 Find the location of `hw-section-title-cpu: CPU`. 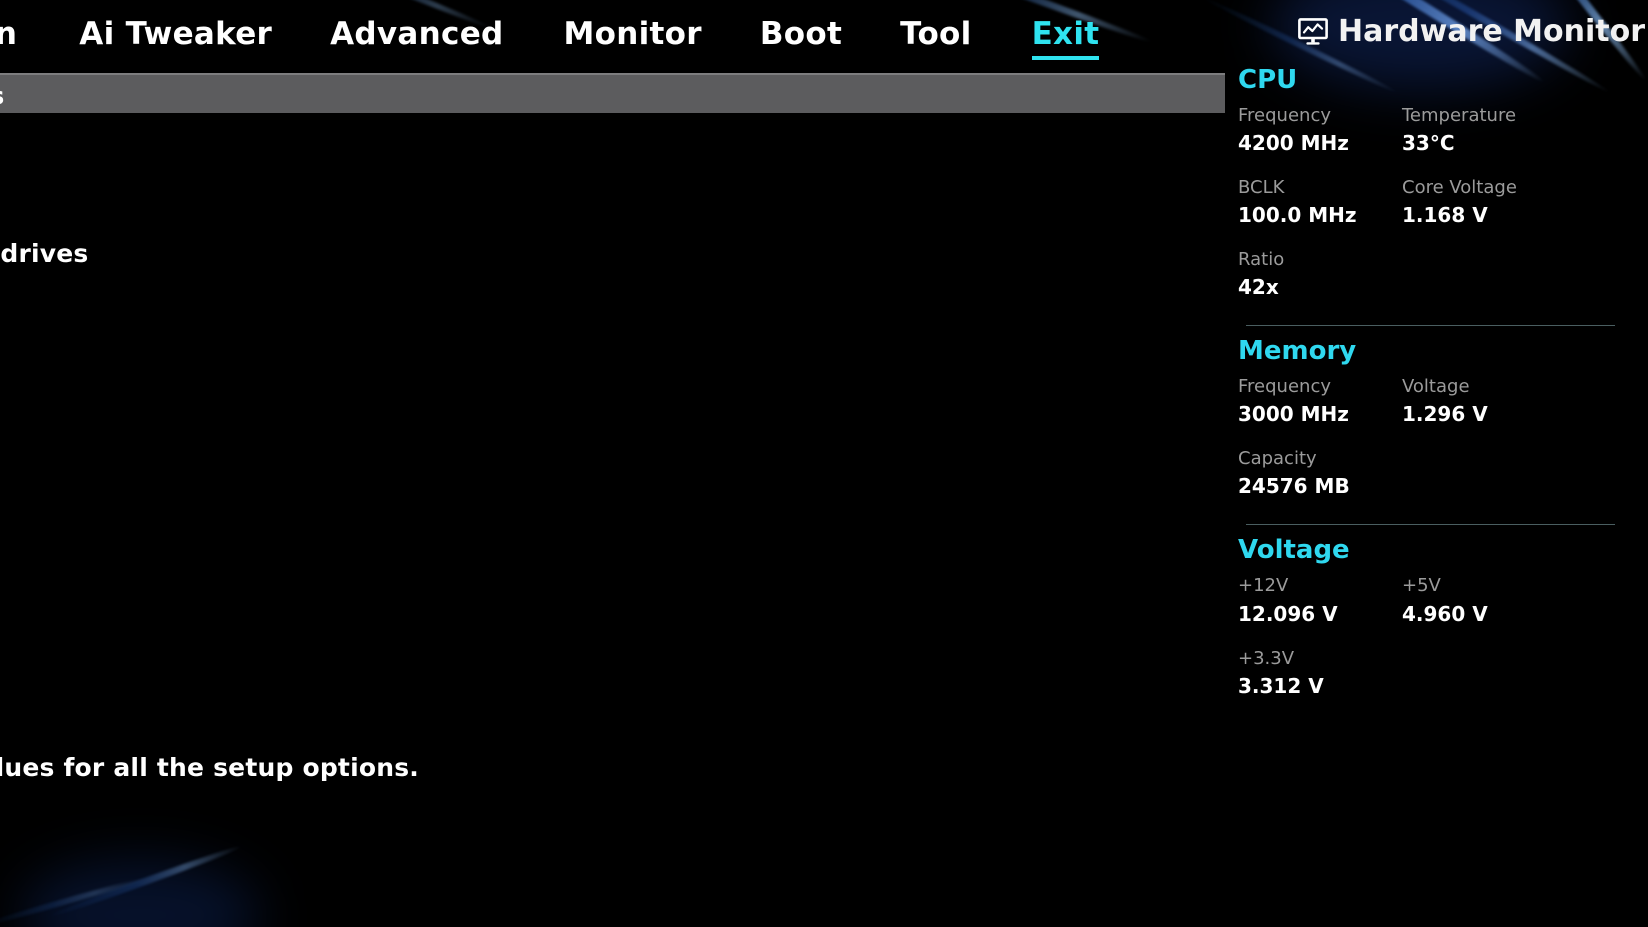

hw-section-title-cpu: CPU is located at coordinates (1268, 80).